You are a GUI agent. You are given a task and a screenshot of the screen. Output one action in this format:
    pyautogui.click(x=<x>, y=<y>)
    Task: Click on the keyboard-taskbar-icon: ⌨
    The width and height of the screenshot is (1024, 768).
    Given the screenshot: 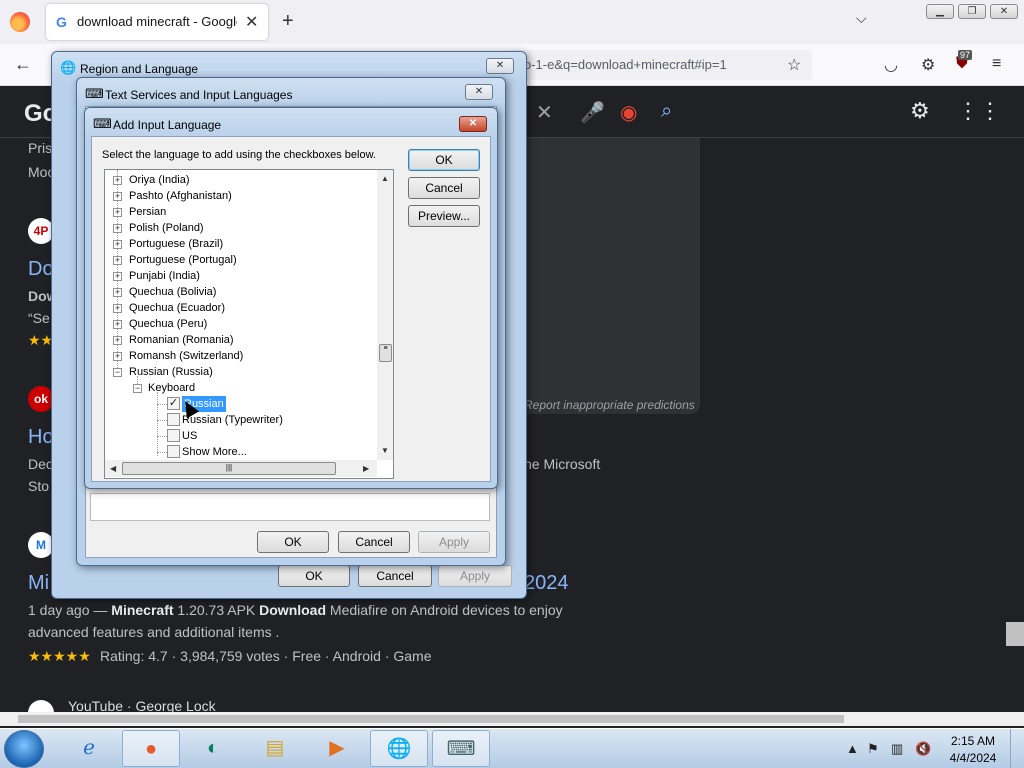 What is the action you would take?
    pyautogui.click(x=461, y=748)
    